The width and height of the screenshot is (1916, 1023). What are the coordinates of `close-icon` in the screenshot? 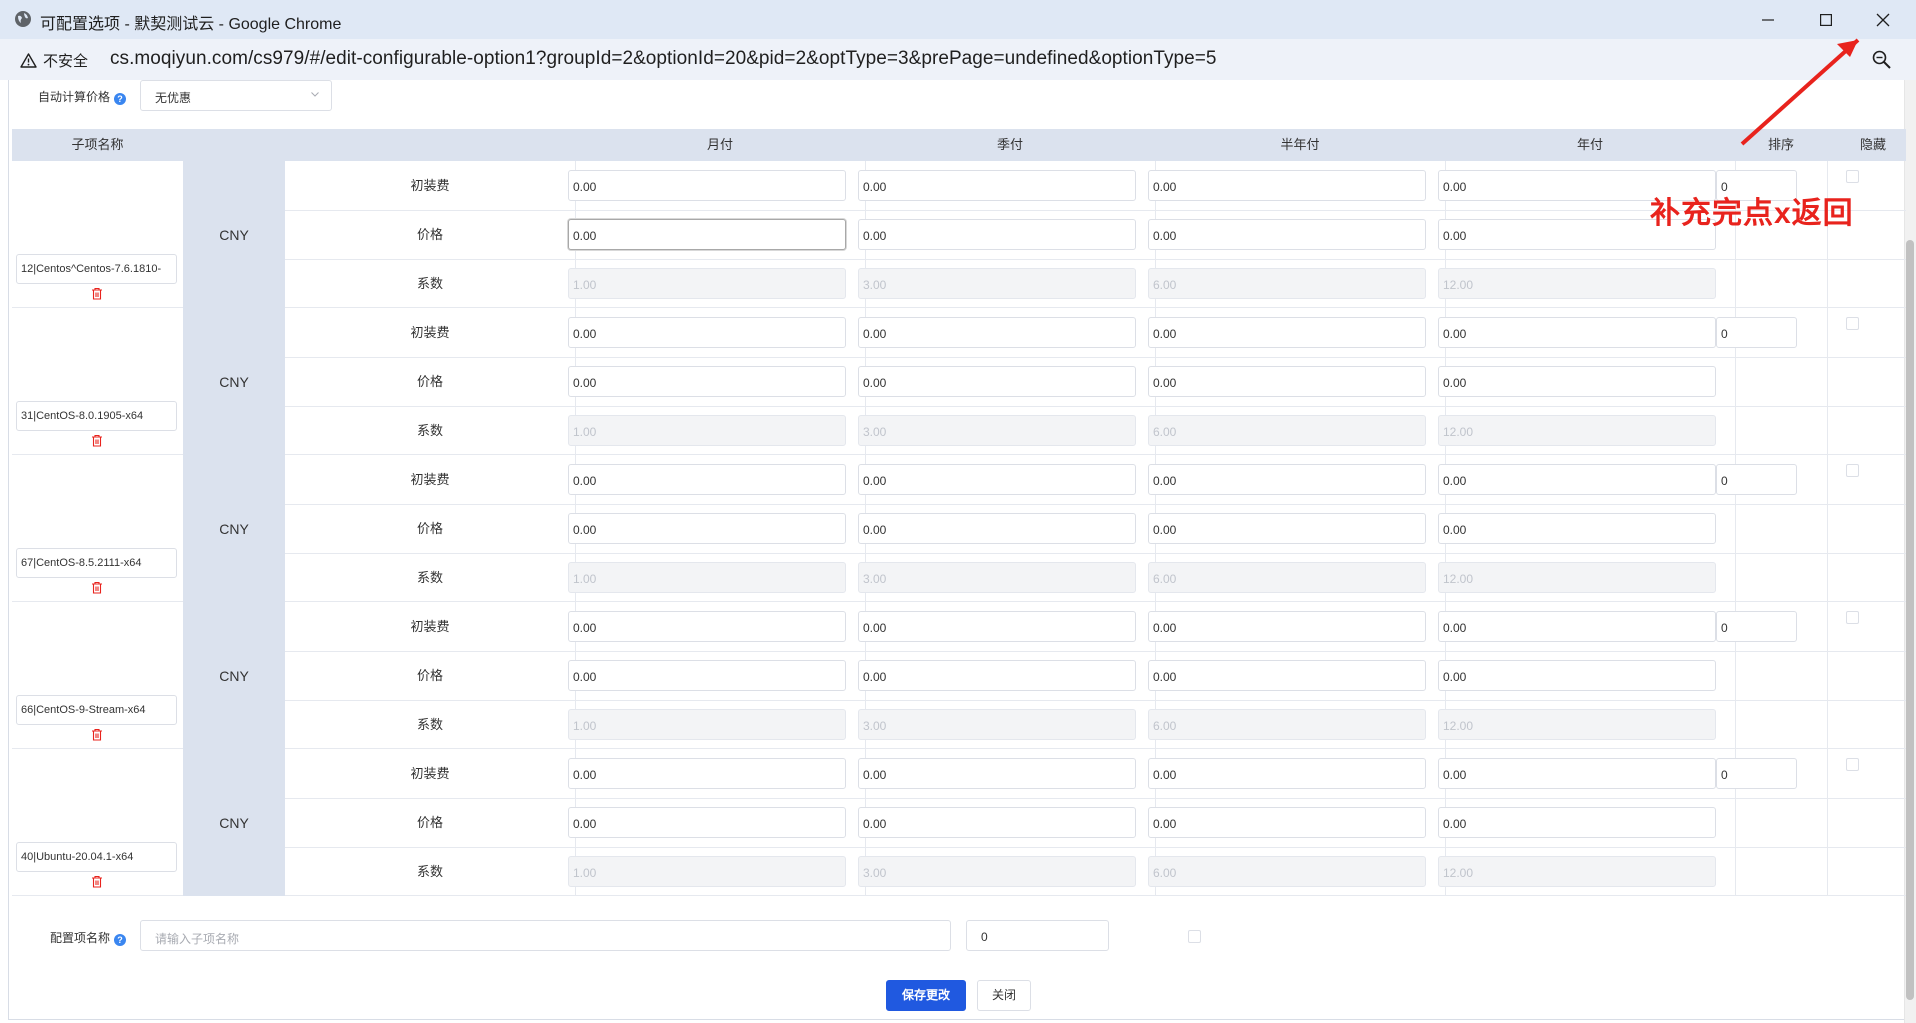 It's located at (1883, 19).